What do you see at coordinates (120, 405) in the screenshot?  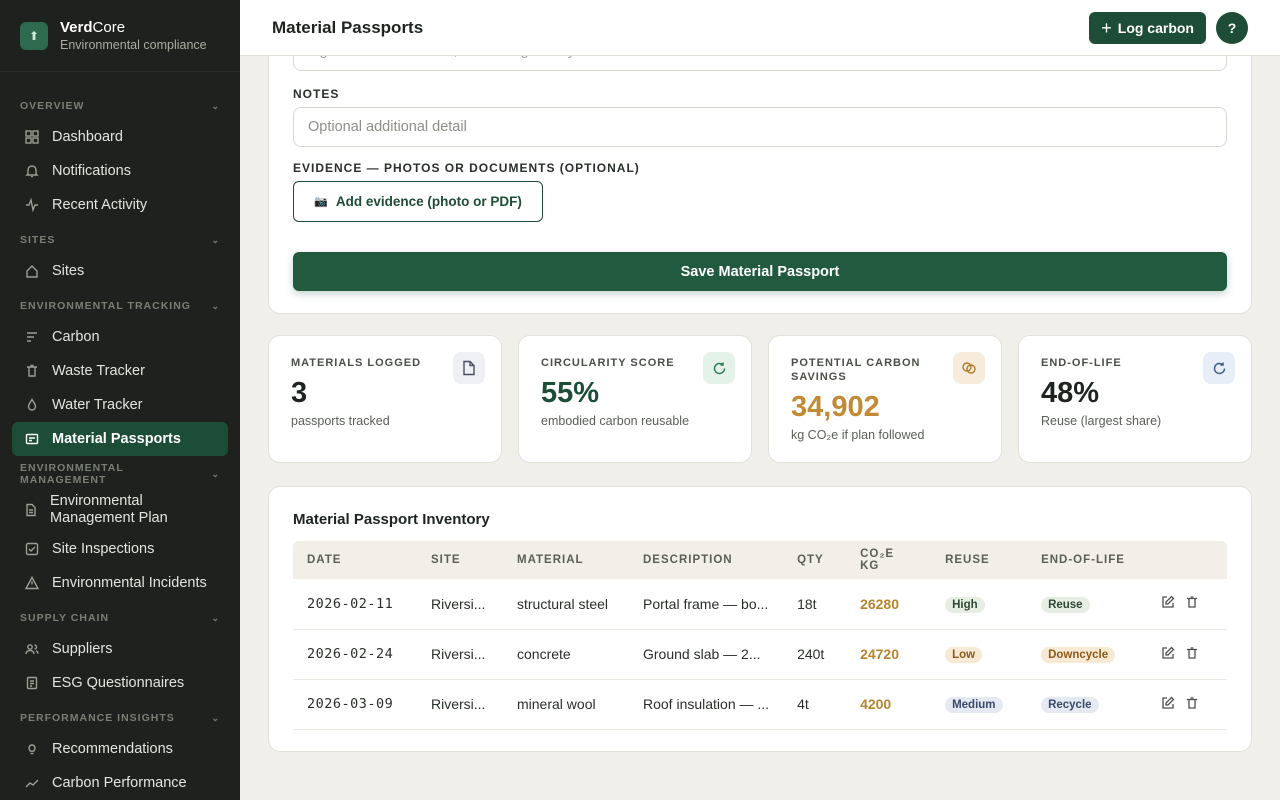 I see `sidebar-item-water-tracker: Water Tracker` at bounding box center [120, 405].